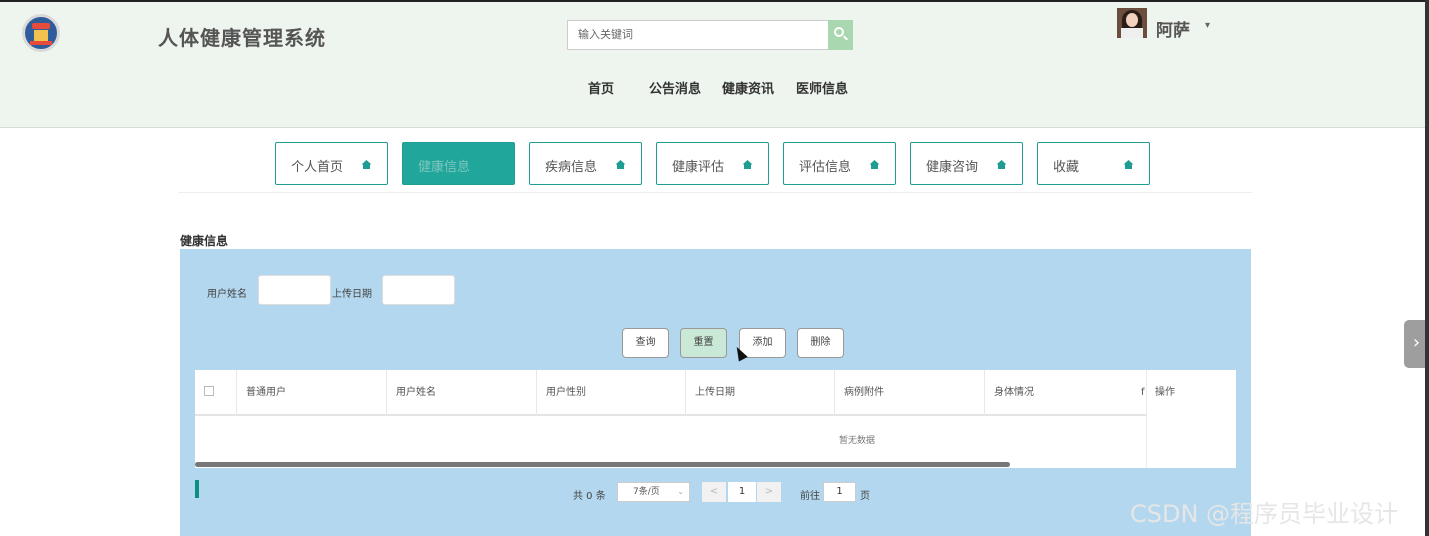  Describe the element at coordinates (242, 38) in the screenshot. I see `site-title: 人体健康管理系统` at that location.